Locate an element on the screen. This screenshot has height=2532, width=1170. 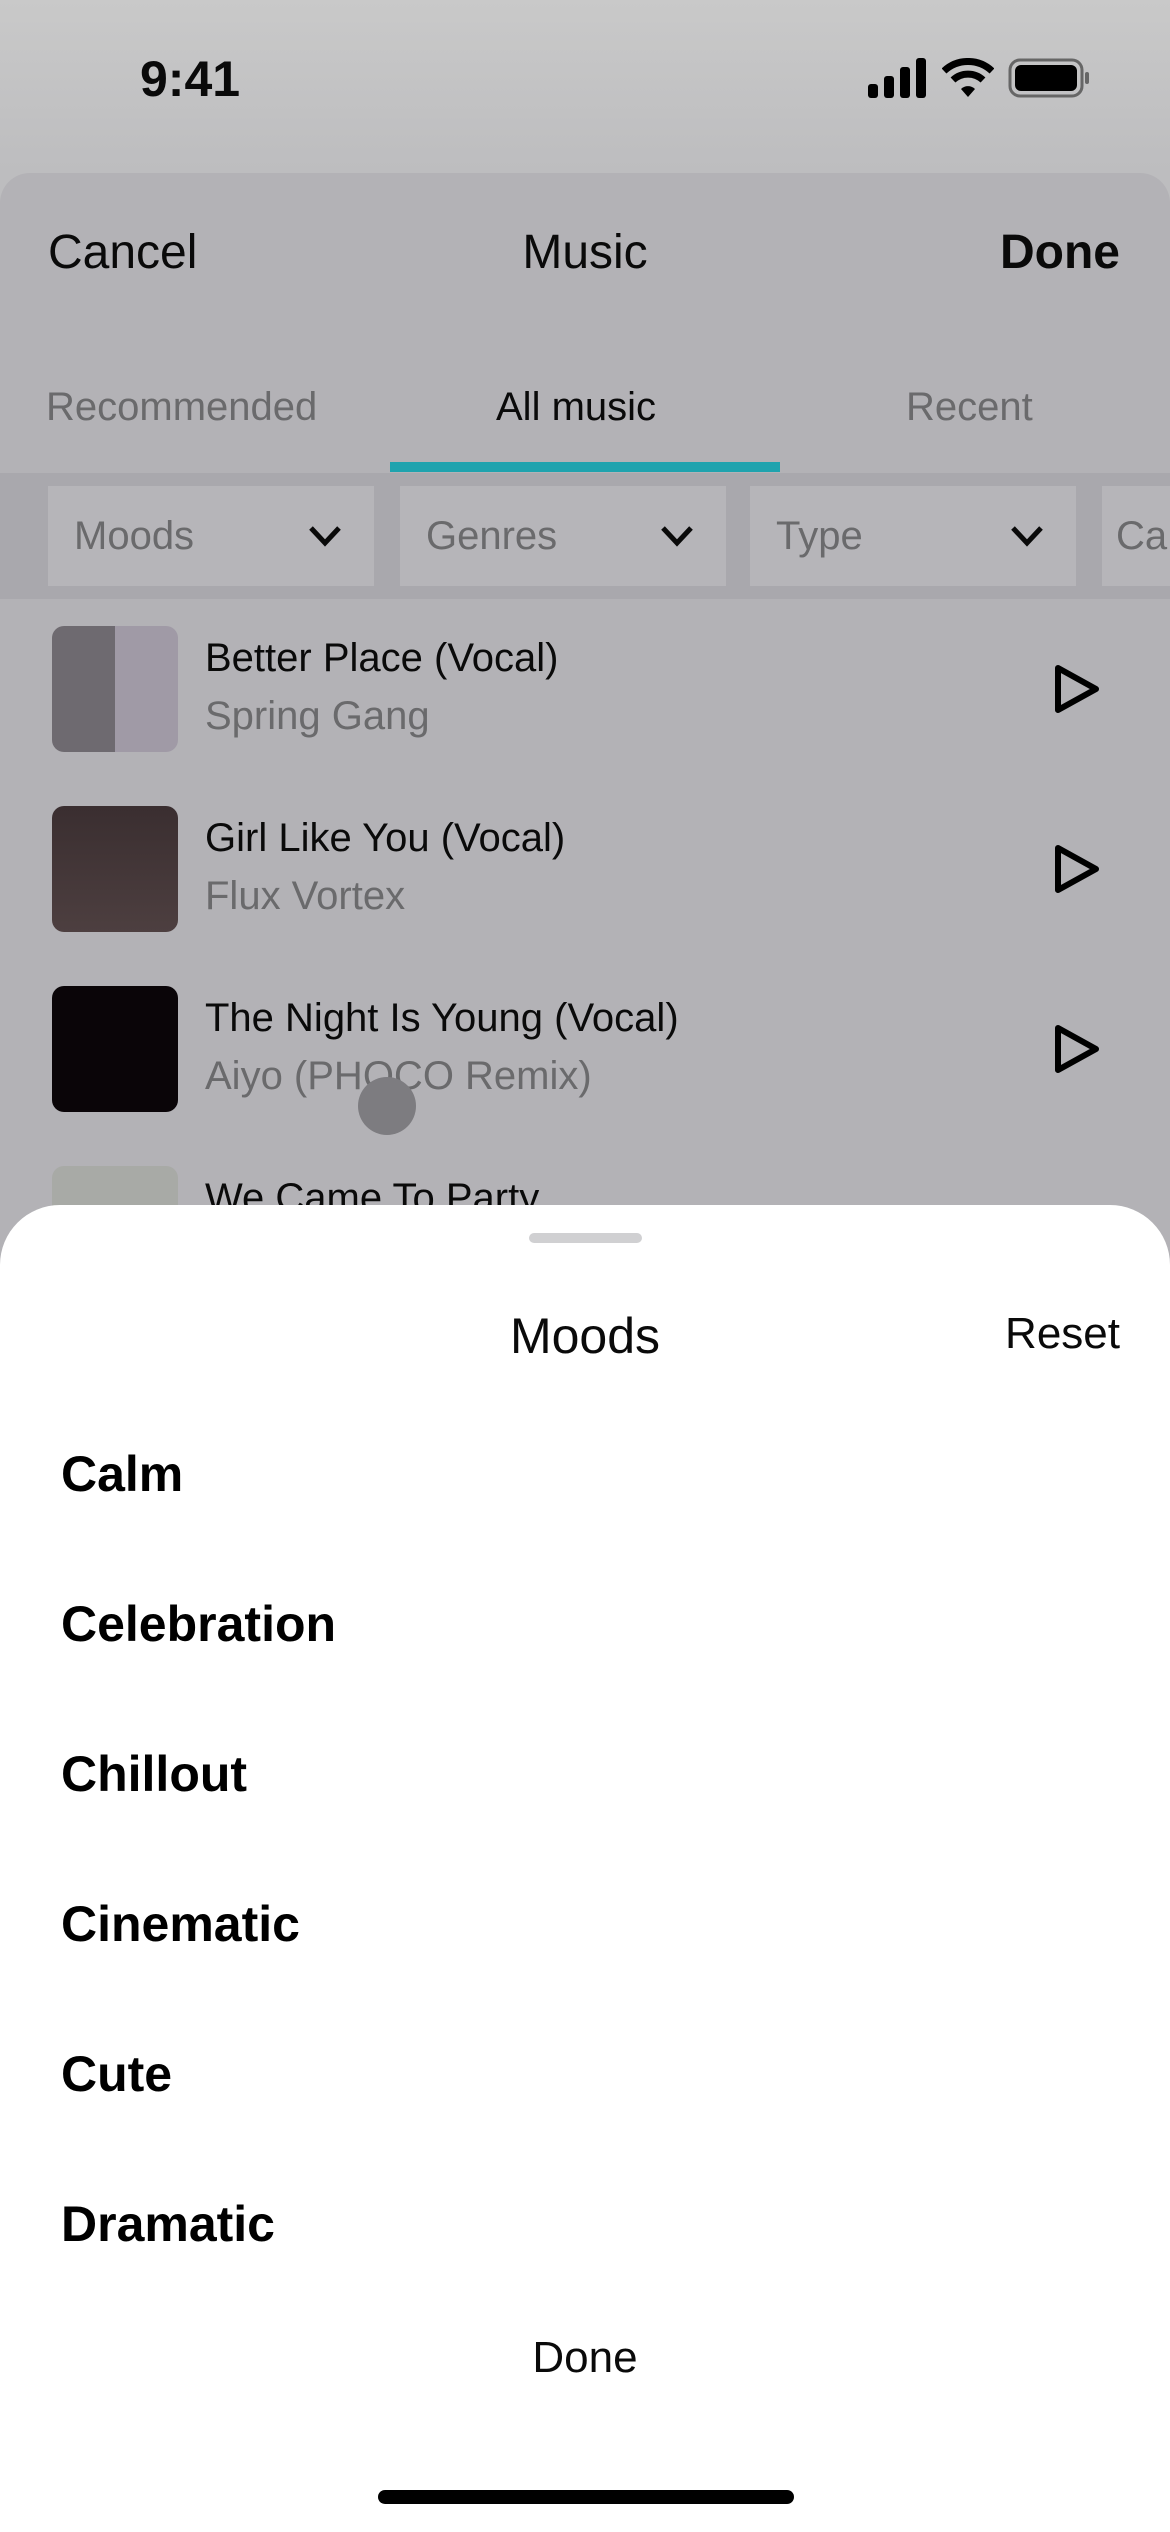
track-row: Better Place (Vocal) Spring Gang is located at coordinates (585, 716).